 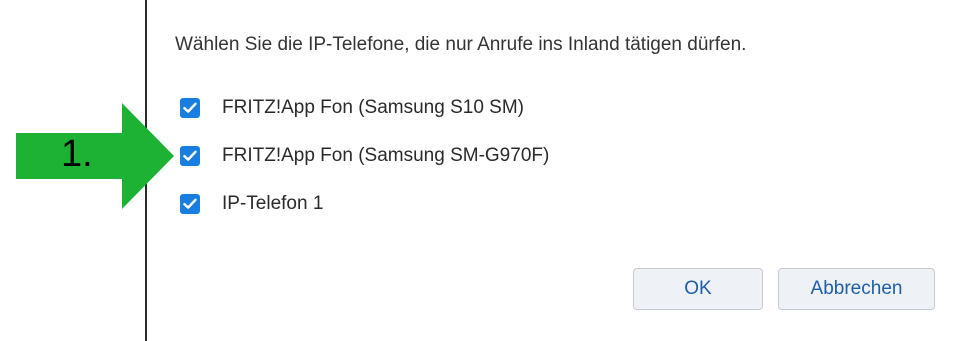 I want to click on step-annotation-arrow: 1., so click(x=145, y=156).